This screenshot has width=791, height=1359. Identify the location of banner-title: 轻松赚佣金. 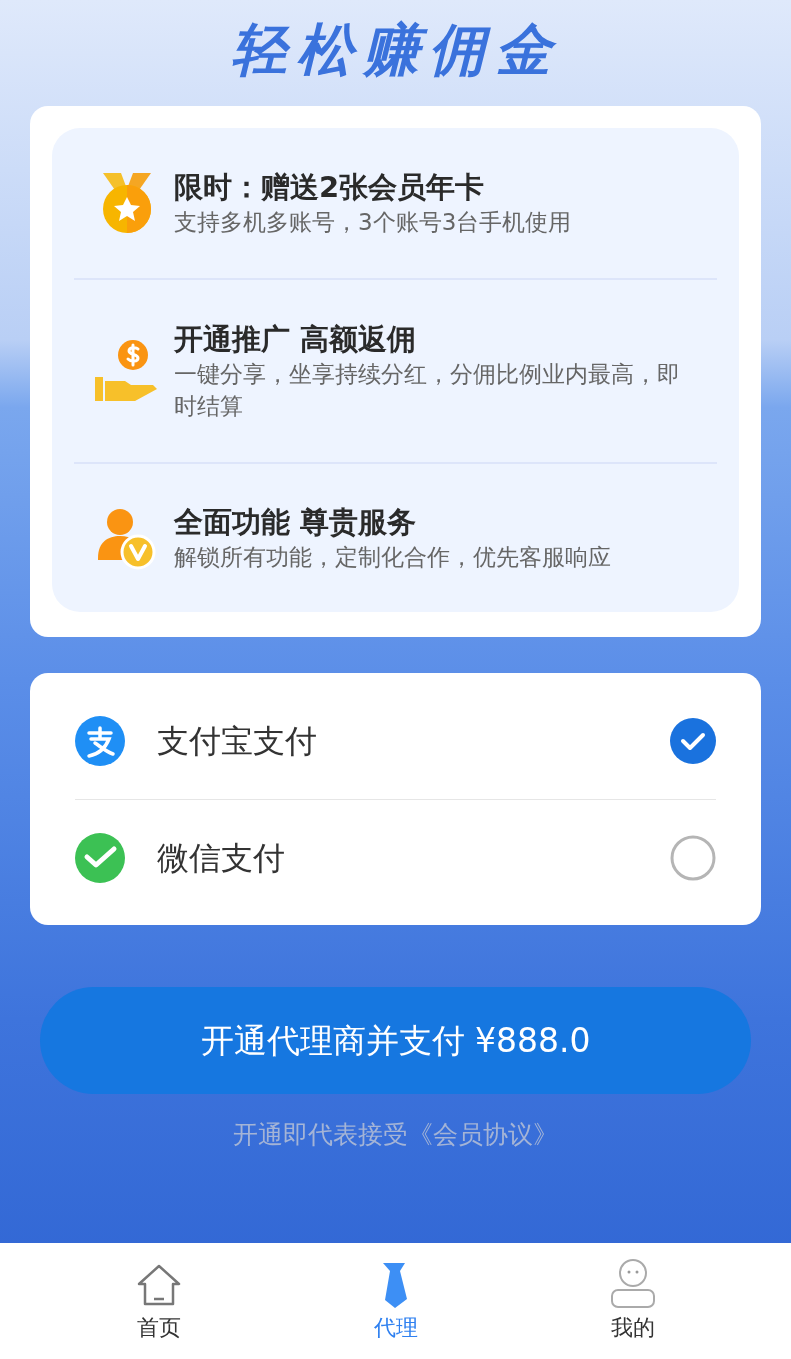
(395, 51).